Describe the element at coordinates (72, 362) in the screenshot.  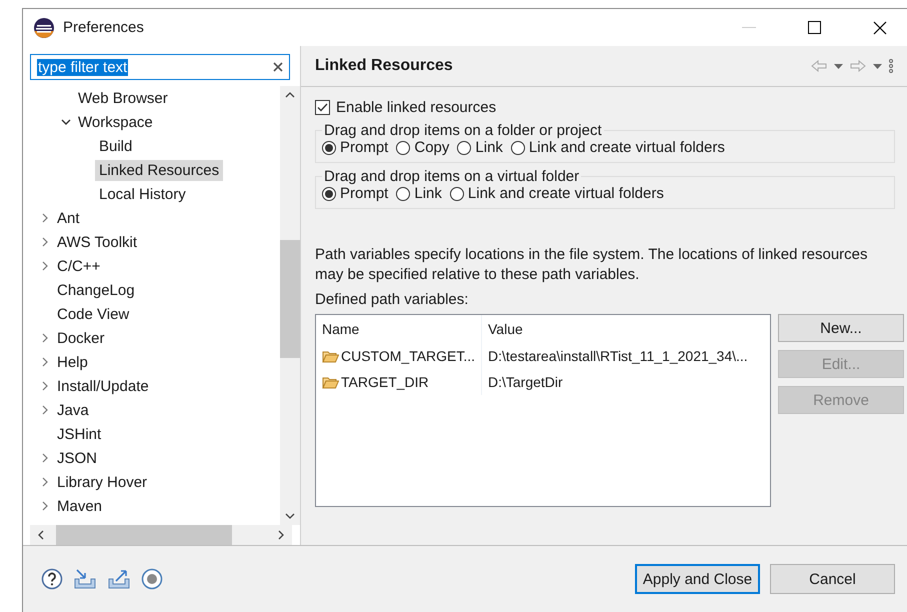
I see `tree-item: Help` at that location.